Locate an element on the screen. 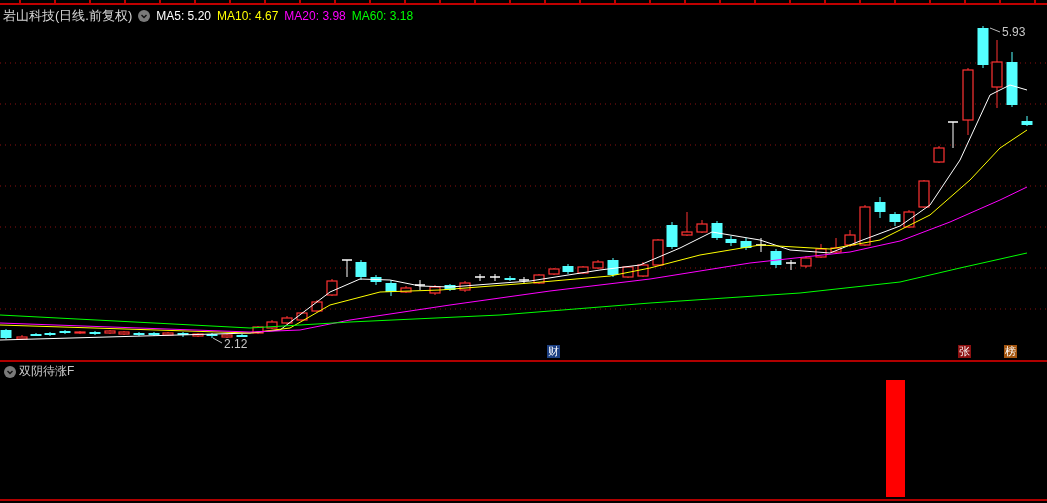 This screenshot has height=503, width=1047. event-marker: 张 is located at coordinates (964, 351).